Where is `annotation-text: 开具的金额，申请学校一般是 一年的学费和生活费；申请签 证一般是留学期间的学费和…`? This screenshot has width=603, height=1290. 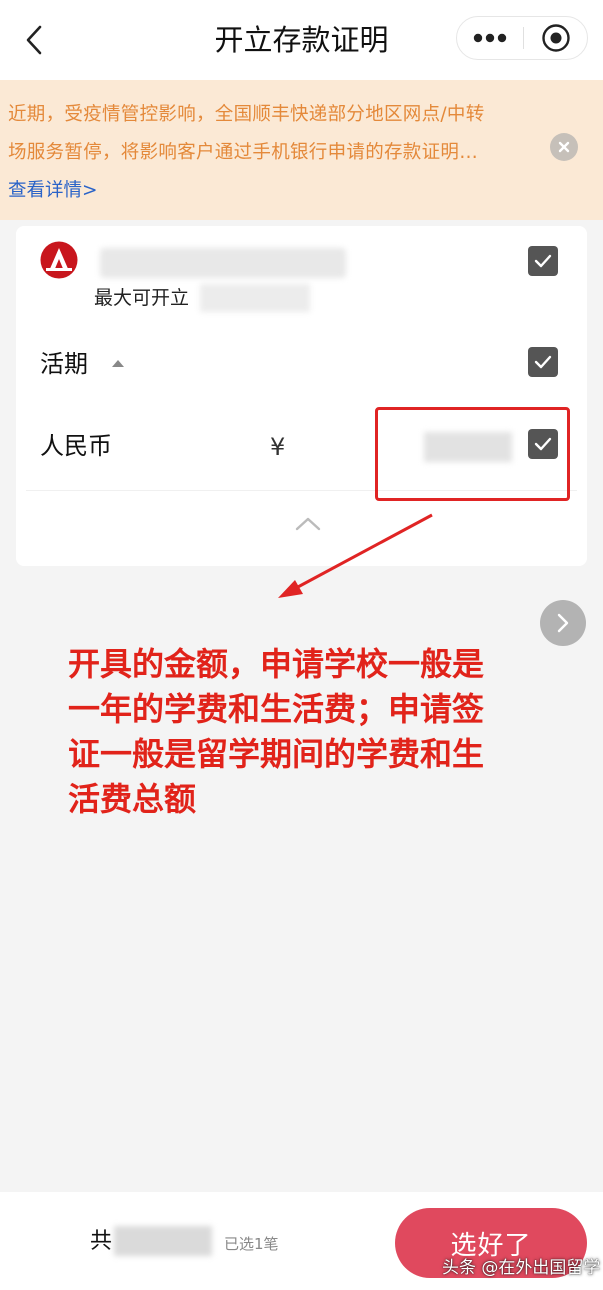
annotation-text: 开具的金额，申请学校一般是 一年的学费和生活费；申请签 证一般是留学期间的学费和… is located at coordinates (298, 732).